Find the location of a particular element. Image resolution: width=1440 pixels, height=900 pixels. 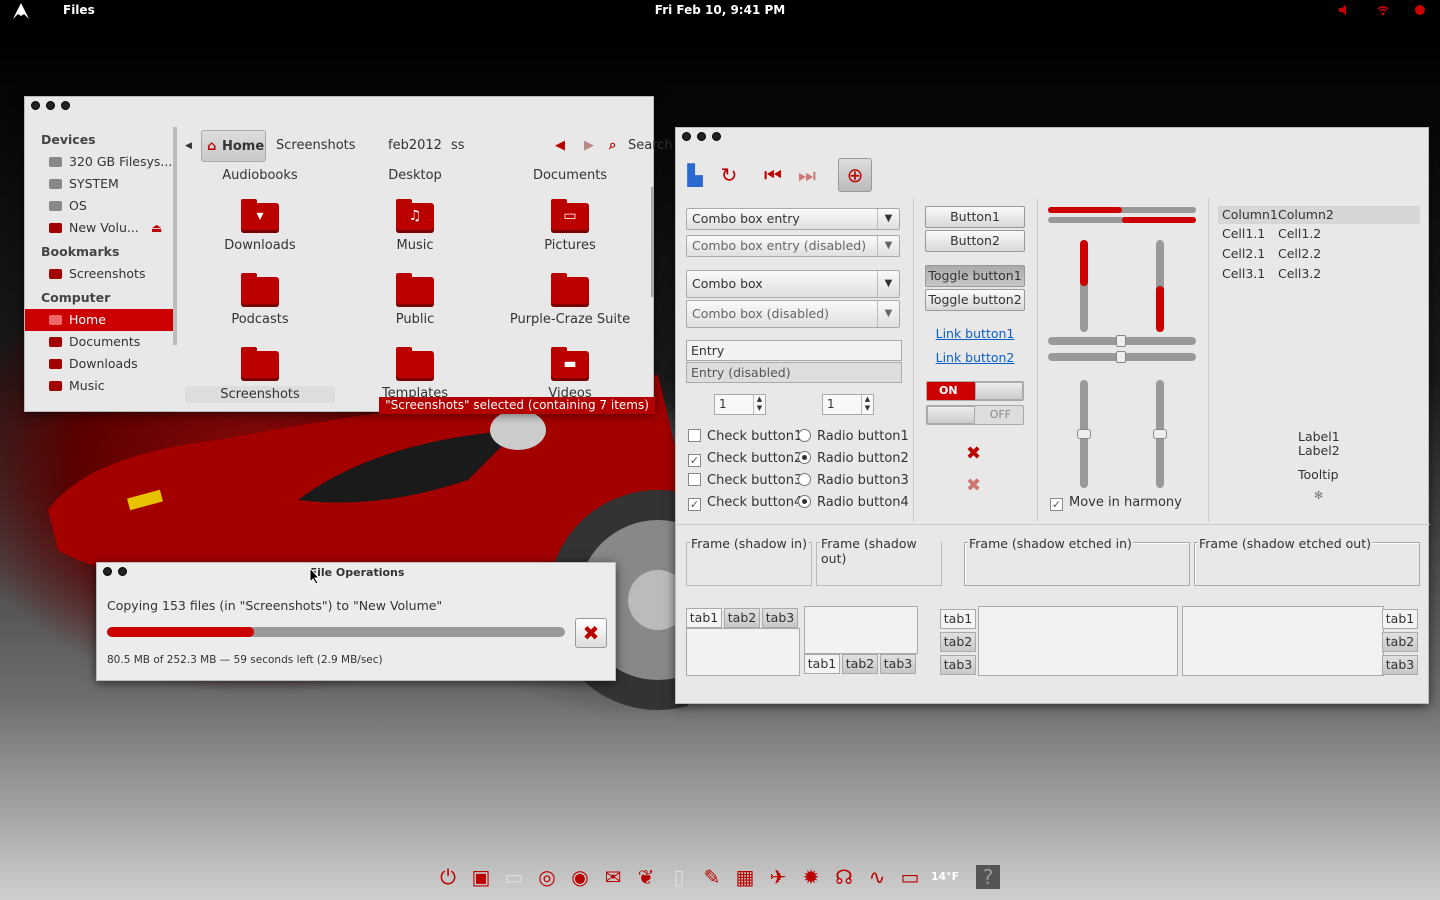

user-status-icon is located at coordinates (1420, 10).